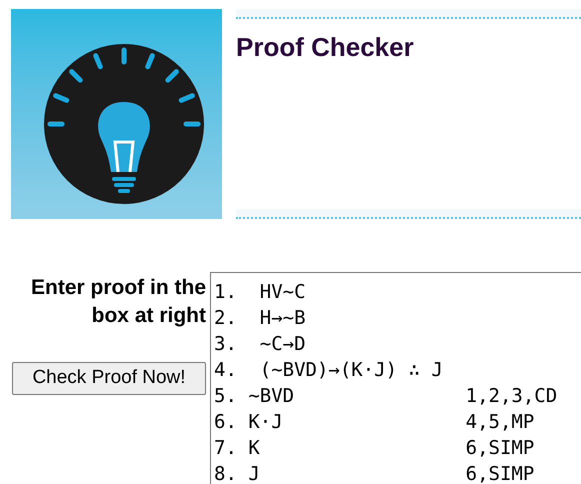  I want to click on page-title: Proof Checker, so click(325, 47).